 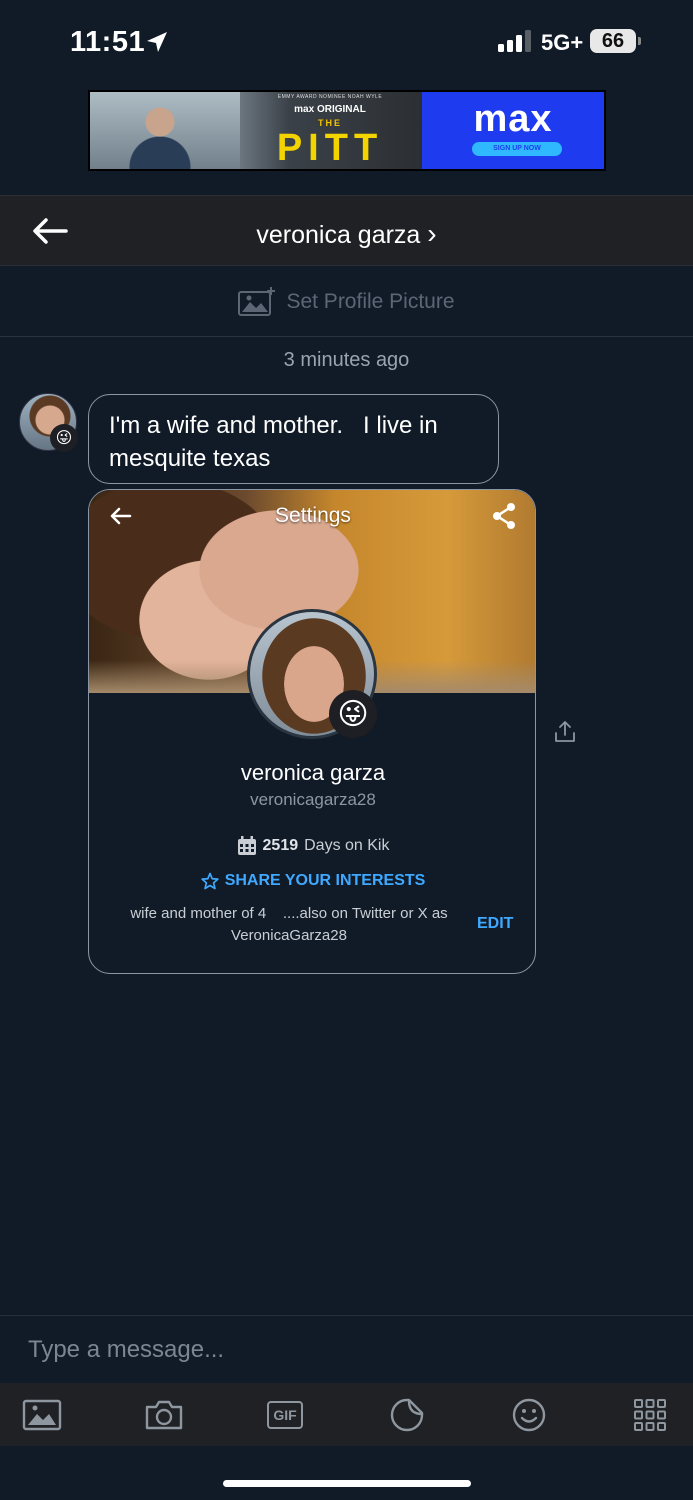 I want to click on share-icon, so click(x=504, y=516).